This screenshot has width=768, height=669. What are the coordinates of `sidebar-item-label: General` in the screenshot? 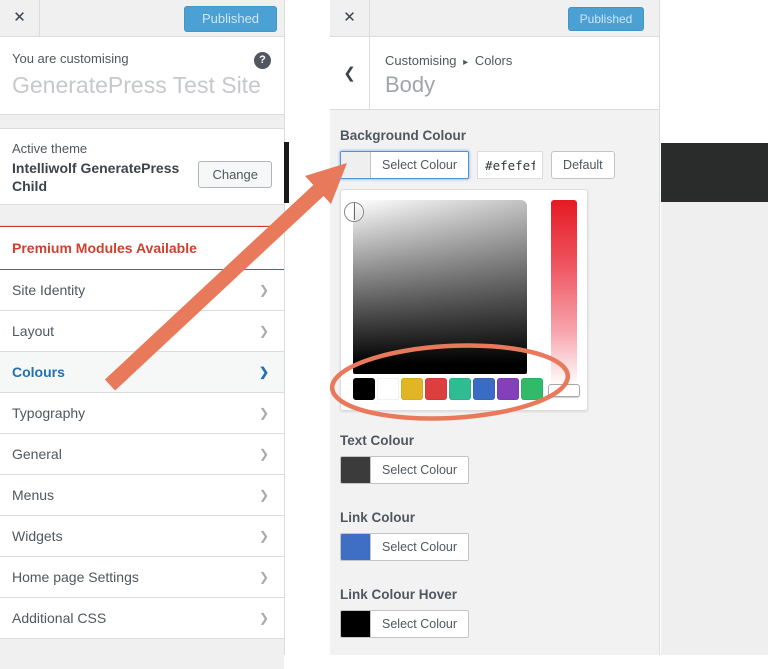 It's located at (37, 454).